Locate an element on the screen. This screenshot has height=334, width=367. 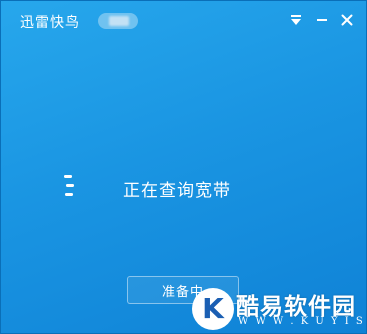
watermark-badge-letter: K is located at coordinates (213, 308).